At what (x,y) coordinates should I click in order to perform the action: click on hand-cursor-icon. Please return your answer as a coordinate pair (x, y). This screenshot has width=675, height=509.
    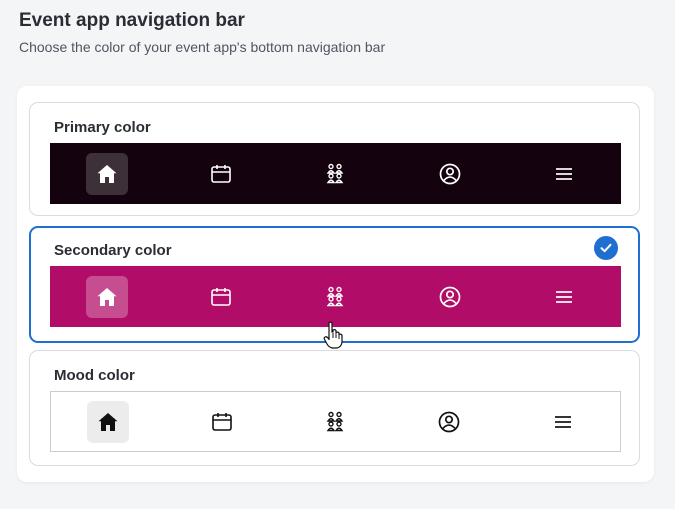
    Looking at the image, I should click on (333, 335).